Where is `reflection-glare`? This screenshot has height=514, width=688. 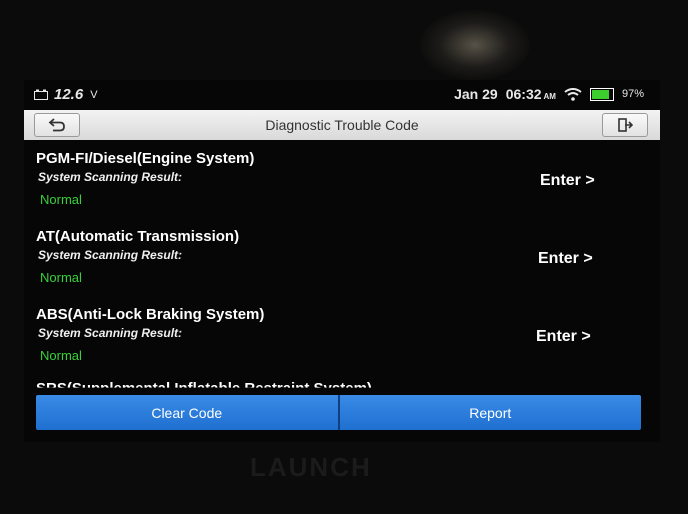
reflection-glare is located at coordinates (475, 45).